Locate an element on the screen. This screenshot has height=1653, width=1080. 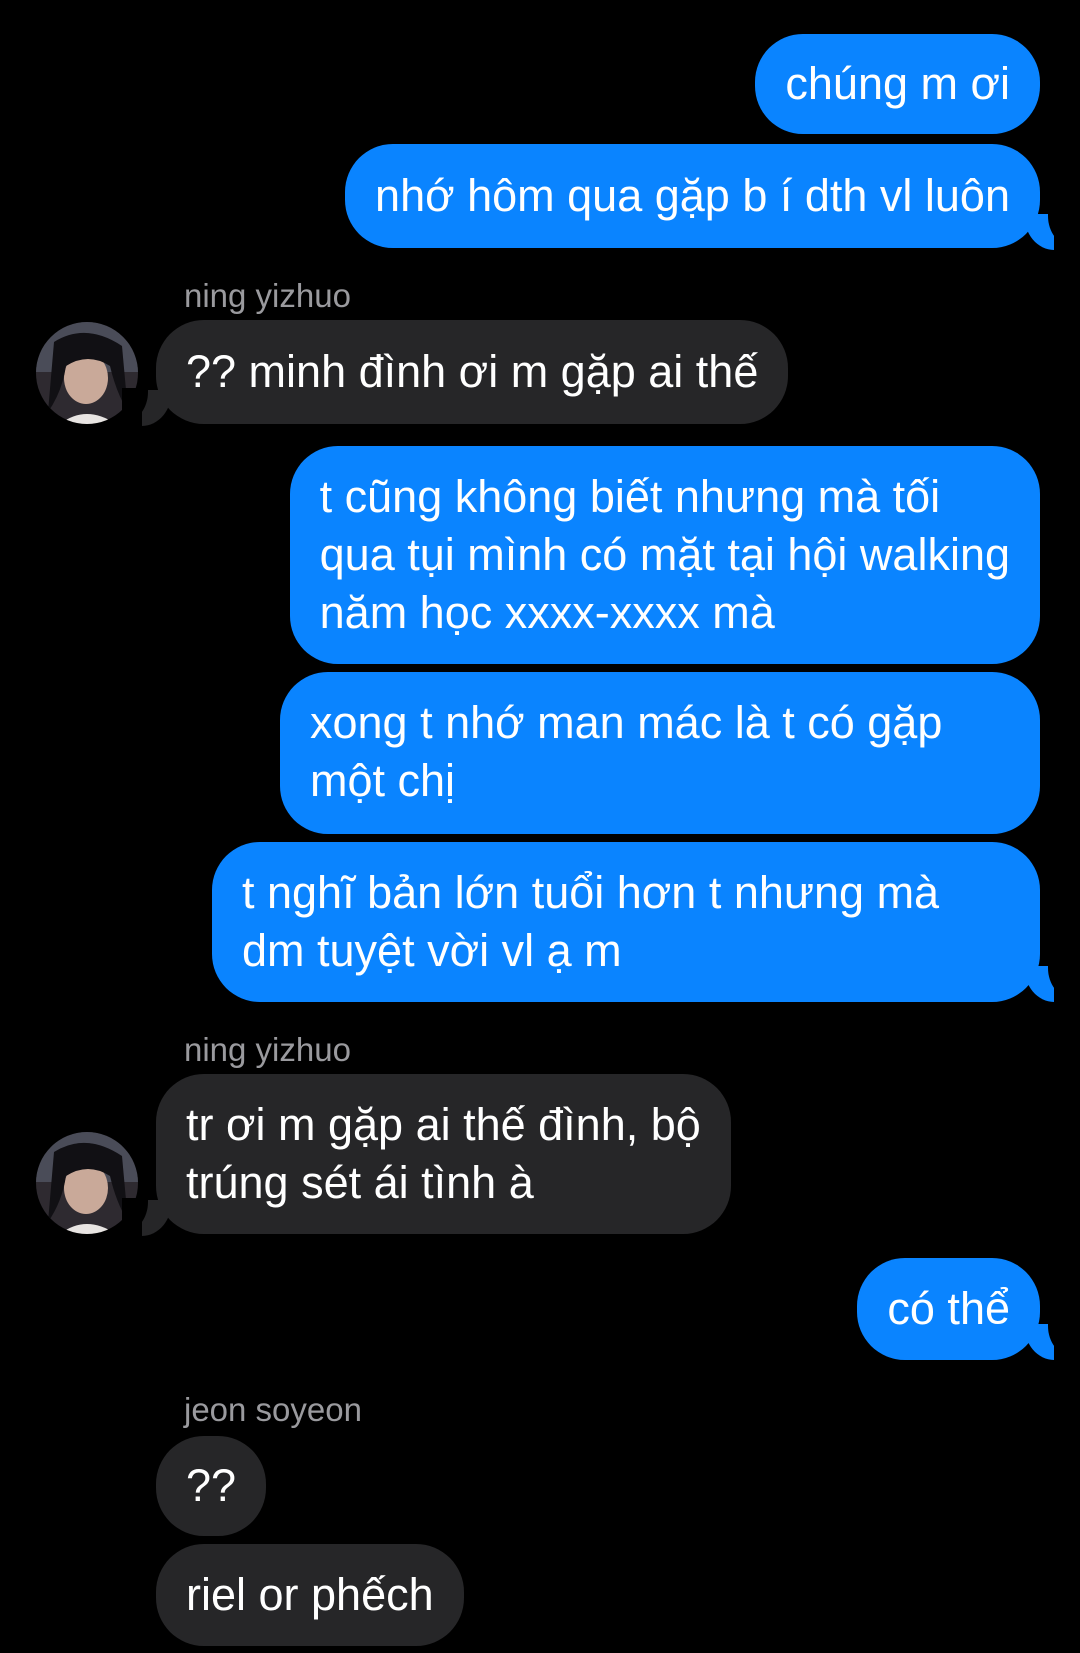
message-text-line: năm học xxxx-xxxx mà is located at coordinates (547, 612).